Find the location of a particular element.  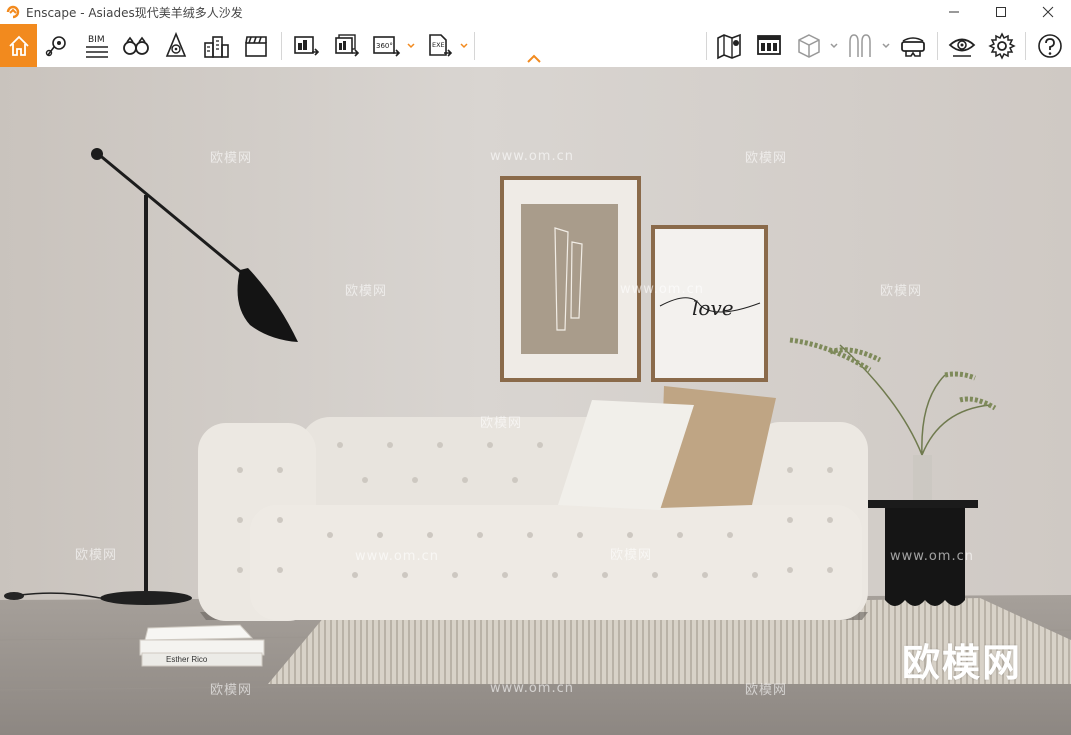

window-title: Enscape - Asiades现代美羊绒多人沙发 is located at coordinates (134, 12).